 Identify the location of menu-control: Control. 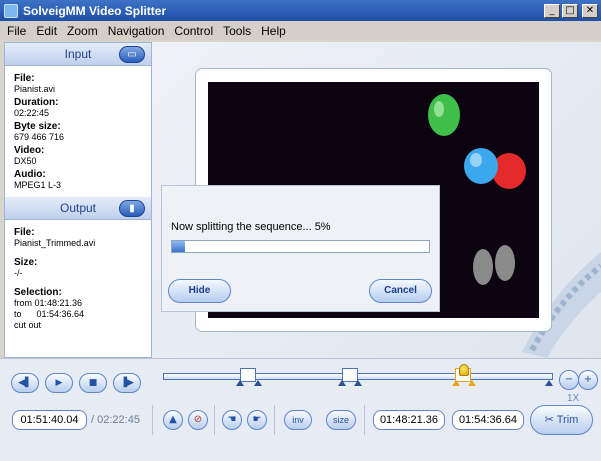
(193, 31).